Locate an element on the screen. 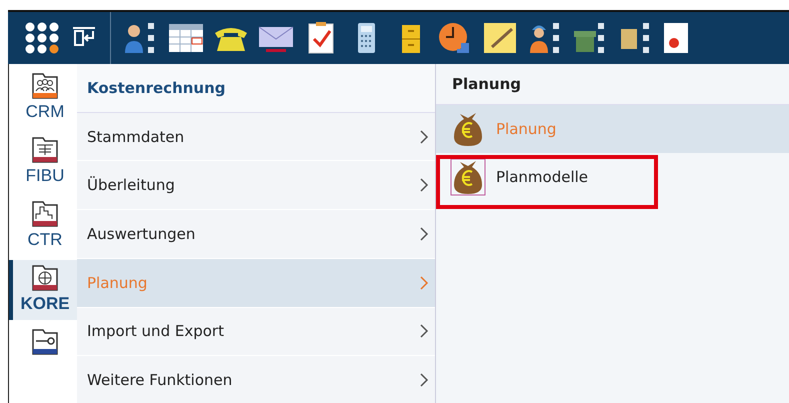  module-tab: KORE is located at coordinates (43, 290).